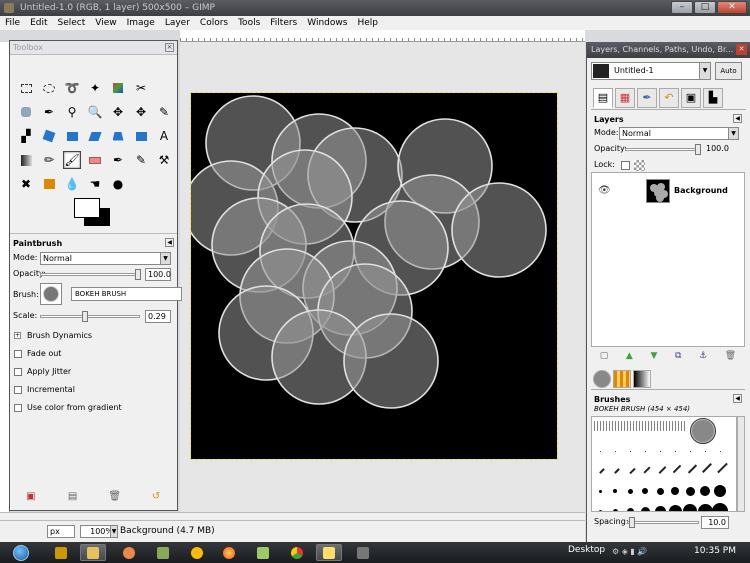 Image resolution: width=750 pixels, height=563 pixels. What do you see at coordinates (703, 356) in the screenshot?
I see `anchor-layer-icon: ⚓` at bounding box center [703, 356].